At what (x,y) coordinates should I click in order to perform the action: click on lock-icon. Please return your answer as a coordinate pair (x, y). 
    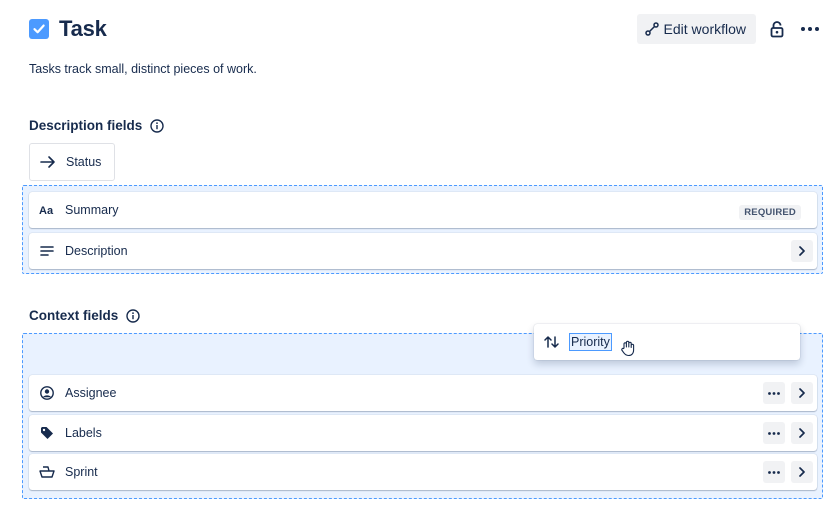
    Looking at the image, I should click on (777, 29).